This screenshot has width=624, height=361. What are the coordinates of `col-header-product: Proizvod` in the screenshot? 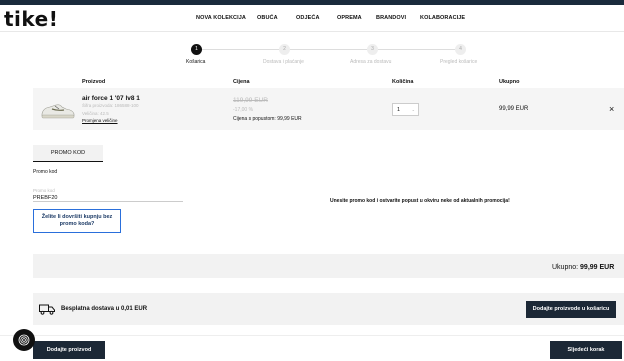 It's located at (94, 82).